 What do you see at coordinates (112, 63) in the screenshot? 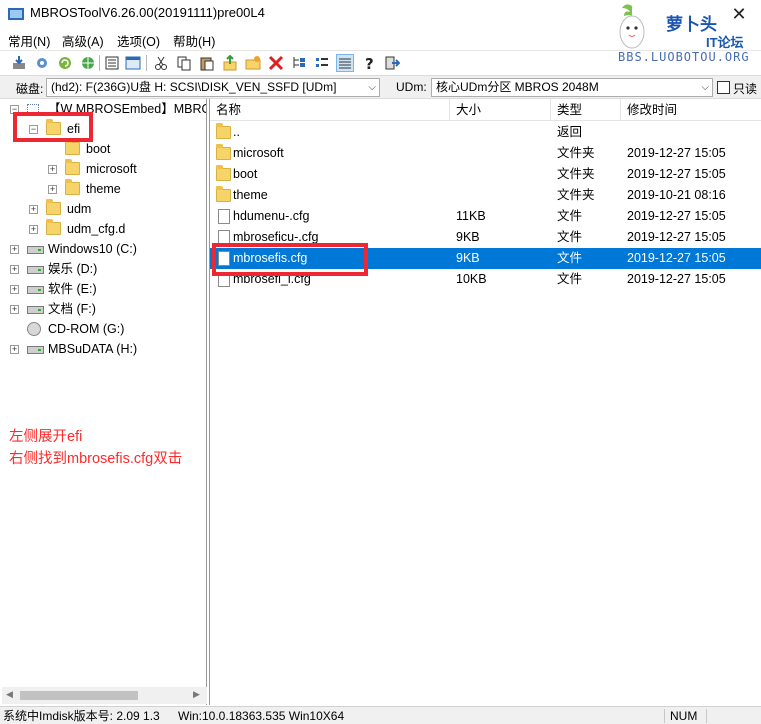
I see `list-icon` at bounding box center [112, 63].